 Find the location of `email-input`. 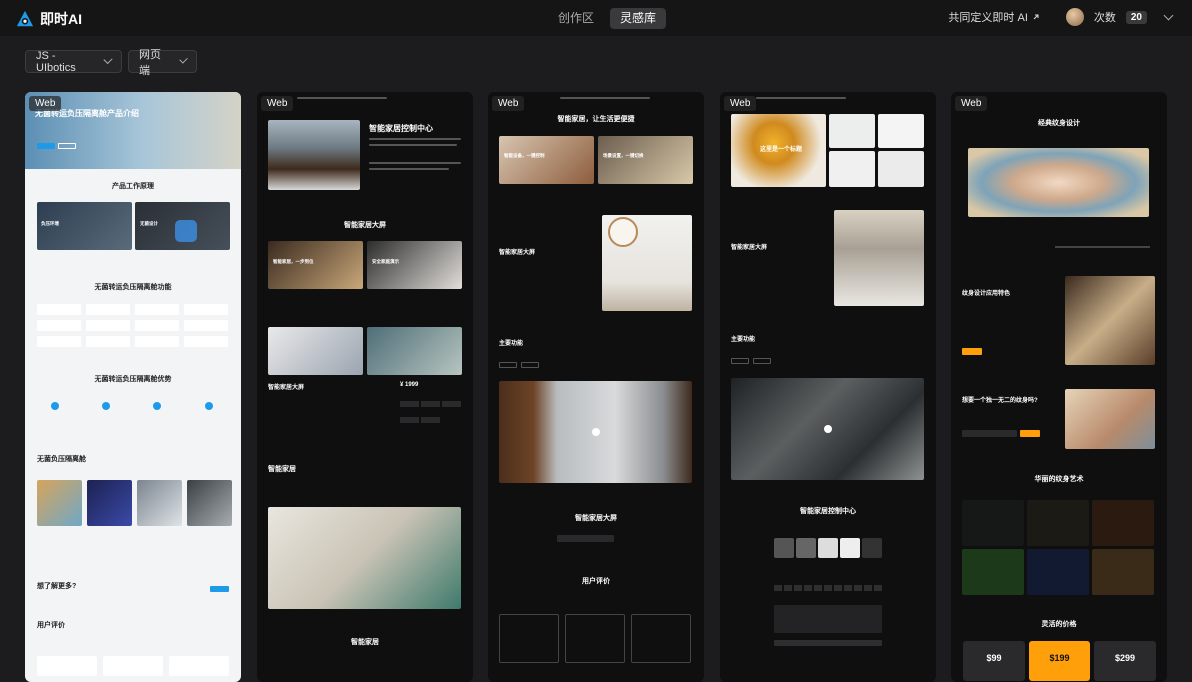

email-input is located at coordinates (989, 433).